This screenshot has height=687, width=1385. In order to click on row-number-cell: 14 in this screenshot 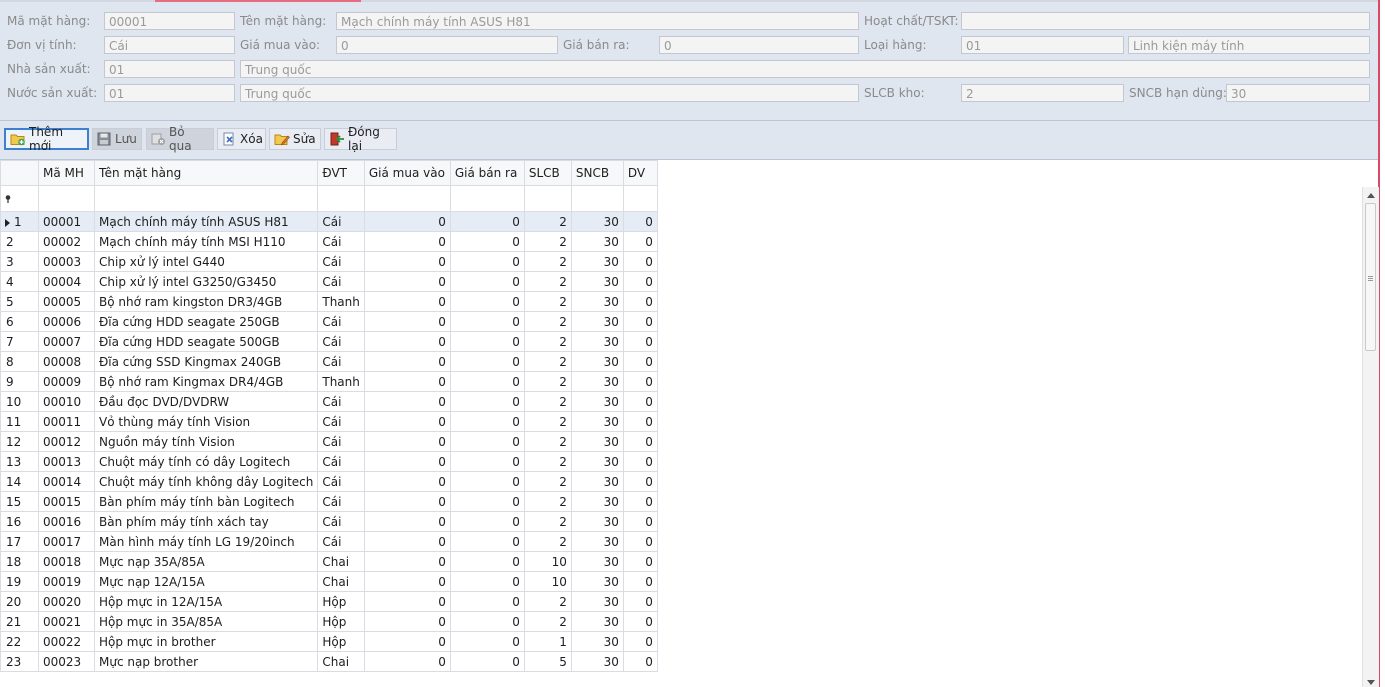, I will do `click(19, 481)`.